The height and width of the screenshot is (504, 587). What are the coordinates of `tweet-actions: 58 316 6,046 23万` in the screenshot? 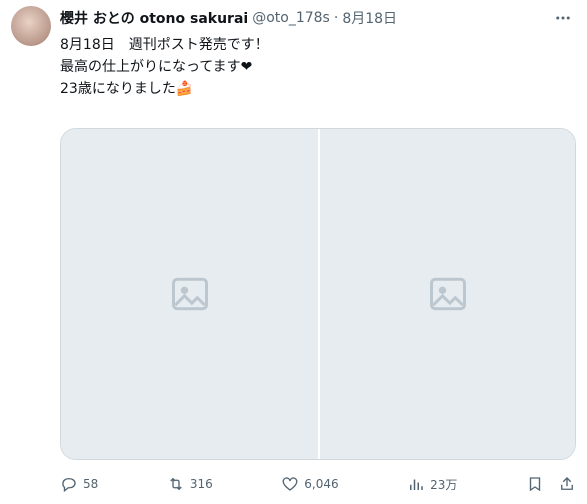 It's located at (318, 484).